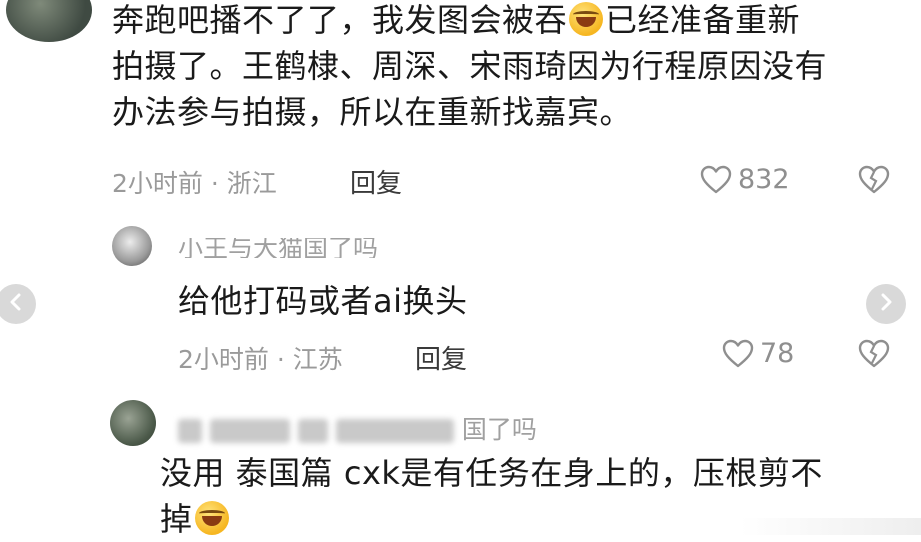 Image resolution: width=921 pixels, height=542 pixels. What do you see at coordinates (372, 112) in the screenshot?
I see `comment-text-line: 办法参与拍摄，所以在重新找嘉宾。` at bounding box center [372, 112].